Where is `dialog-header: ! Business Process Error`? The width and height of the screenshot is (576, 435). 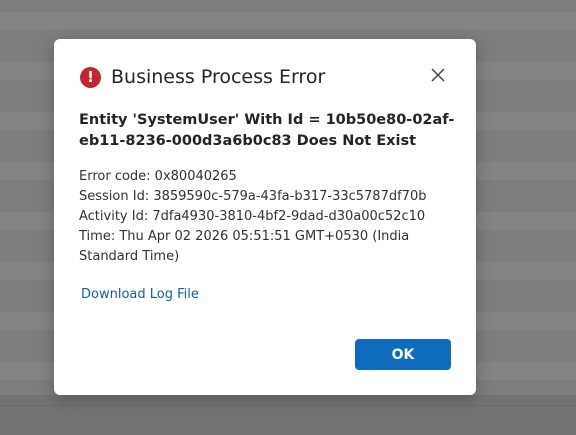
dialog-header: ! Business Process Error is located at coordinates (265, 77).